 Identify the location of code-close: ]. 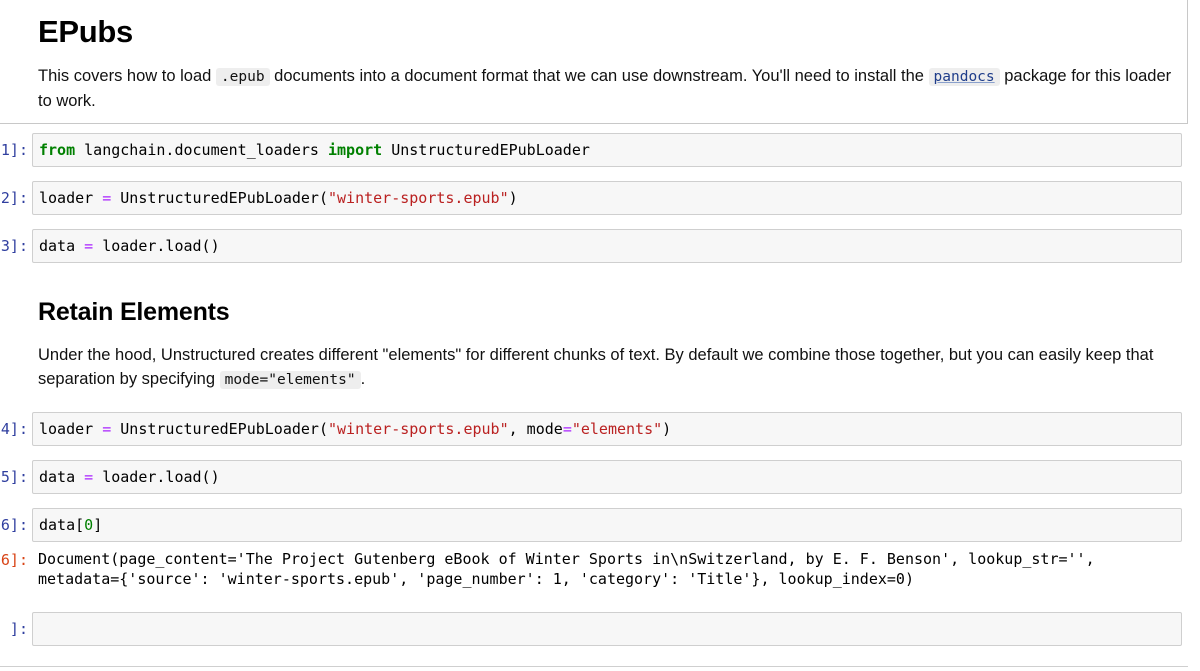
(98, 525).